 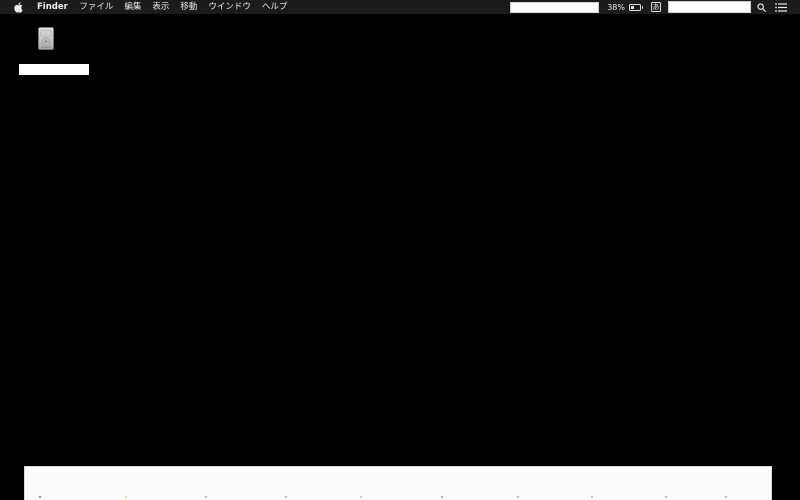 What do you see at coordinates (53, 7) in the screenshot?
I see `menu-app-finder: Finder` at bounding box center [53, 7].